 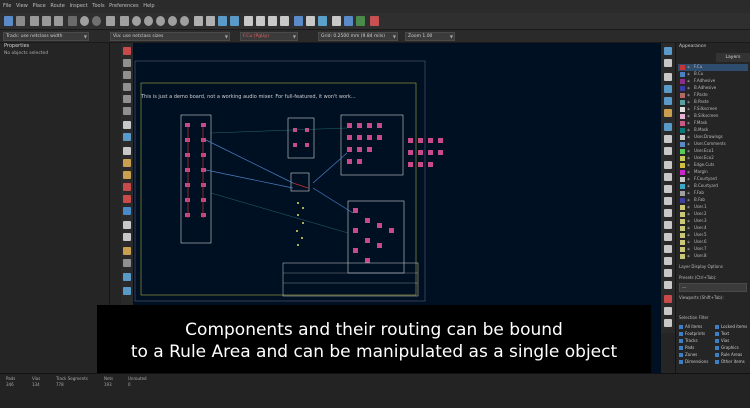 What do you see at coordinates (668, 89) in the screenshot?
I see `route-track-icon` at bounding box center [668, 89].